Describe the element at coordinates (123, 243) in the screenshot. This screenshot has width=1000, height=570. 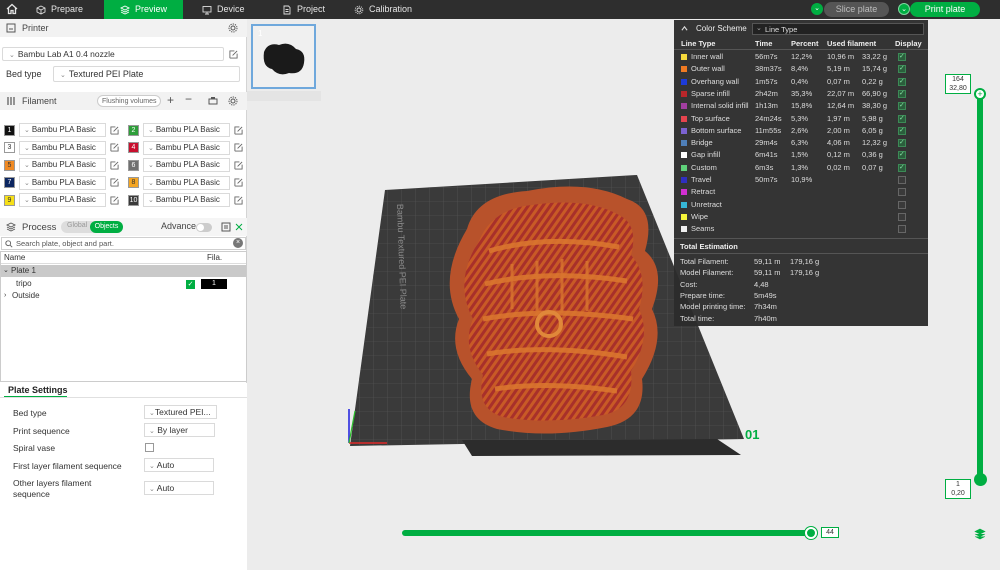
I see `search-box: Search plate, object and part. ×` at that location.